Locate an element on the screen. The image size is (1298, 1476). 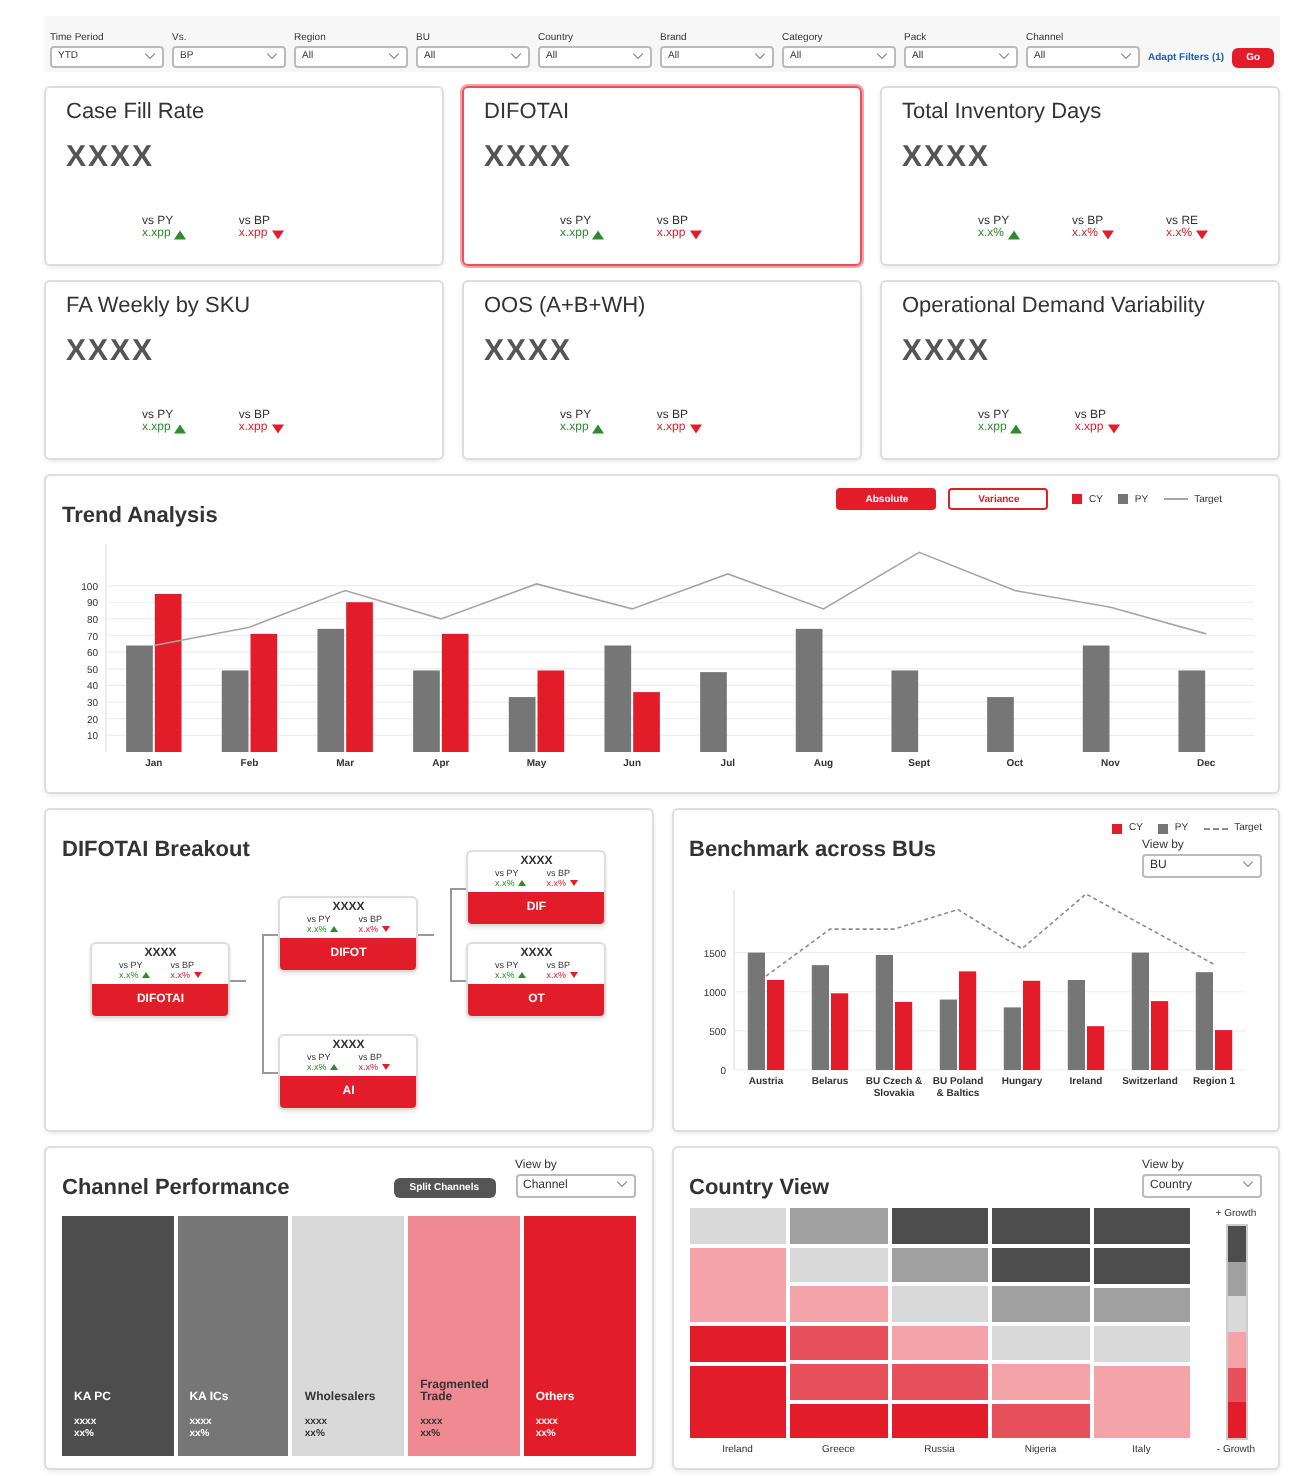
kpi-title: Operational Demand Variability is located at coordinates (1054, 306).